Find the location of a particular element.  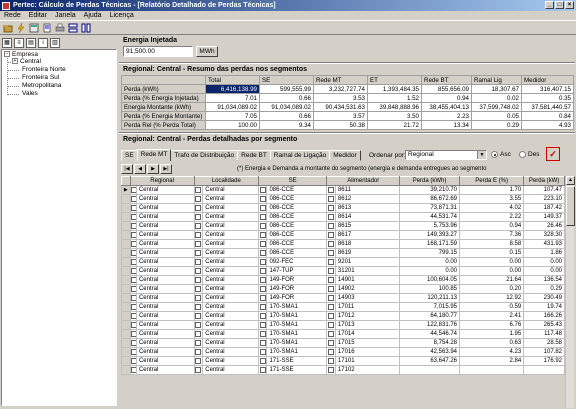

grid-cell: 2.41 is located at coordinates (492, 316).